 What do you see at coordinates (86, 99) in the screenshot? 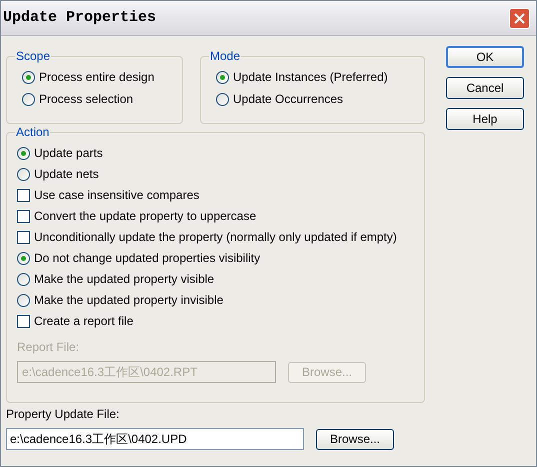
I see `option-label: Process selection` at bounding box center [86, 99].